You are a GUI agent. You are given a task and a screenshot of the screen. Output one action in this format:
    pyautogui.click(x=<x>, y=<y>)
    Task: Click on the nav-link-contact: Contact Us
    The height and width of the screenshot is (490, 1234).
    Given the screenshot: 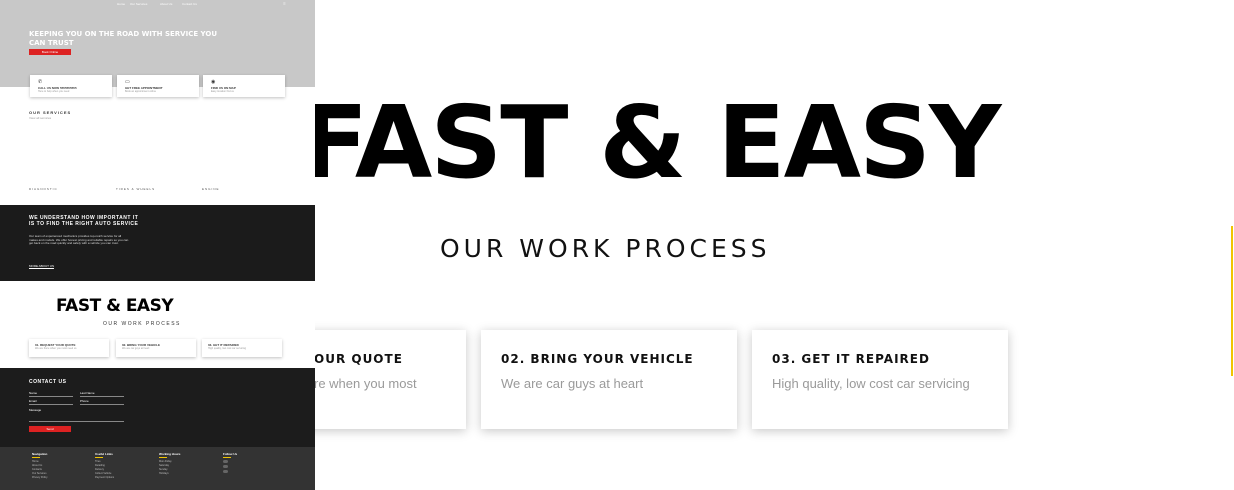 What is the action you would take?
    pyautogui.click(x=189, y=4)
    